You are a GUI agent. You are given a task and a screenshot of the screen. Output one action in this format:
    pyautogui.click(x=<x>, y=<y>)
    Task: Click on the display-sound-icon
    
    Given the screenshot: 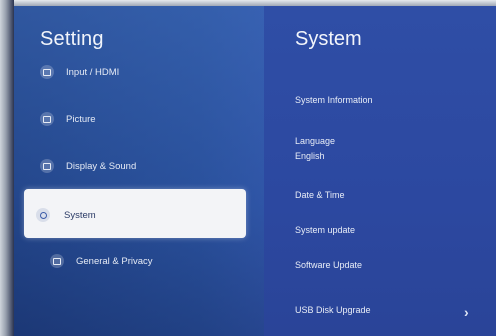 What is the action you would take?
    pyautogui.click(x=47, y=166)
    